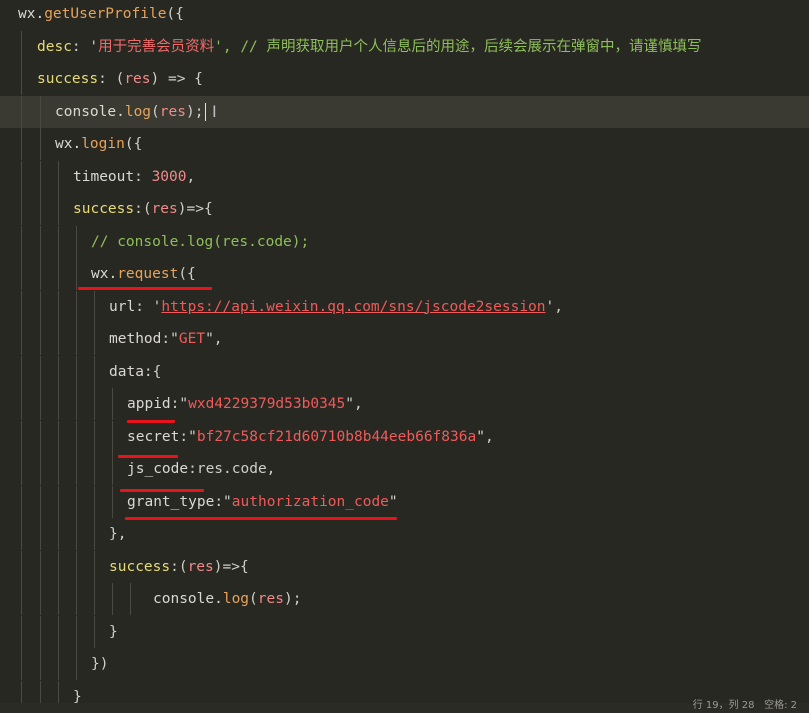 The width and height of the screenshot is (809, 713). What do you see at coordinates (404, 274) in the screenshot?
I see `code-line: wx.request({` at bounding box center [404, 274].